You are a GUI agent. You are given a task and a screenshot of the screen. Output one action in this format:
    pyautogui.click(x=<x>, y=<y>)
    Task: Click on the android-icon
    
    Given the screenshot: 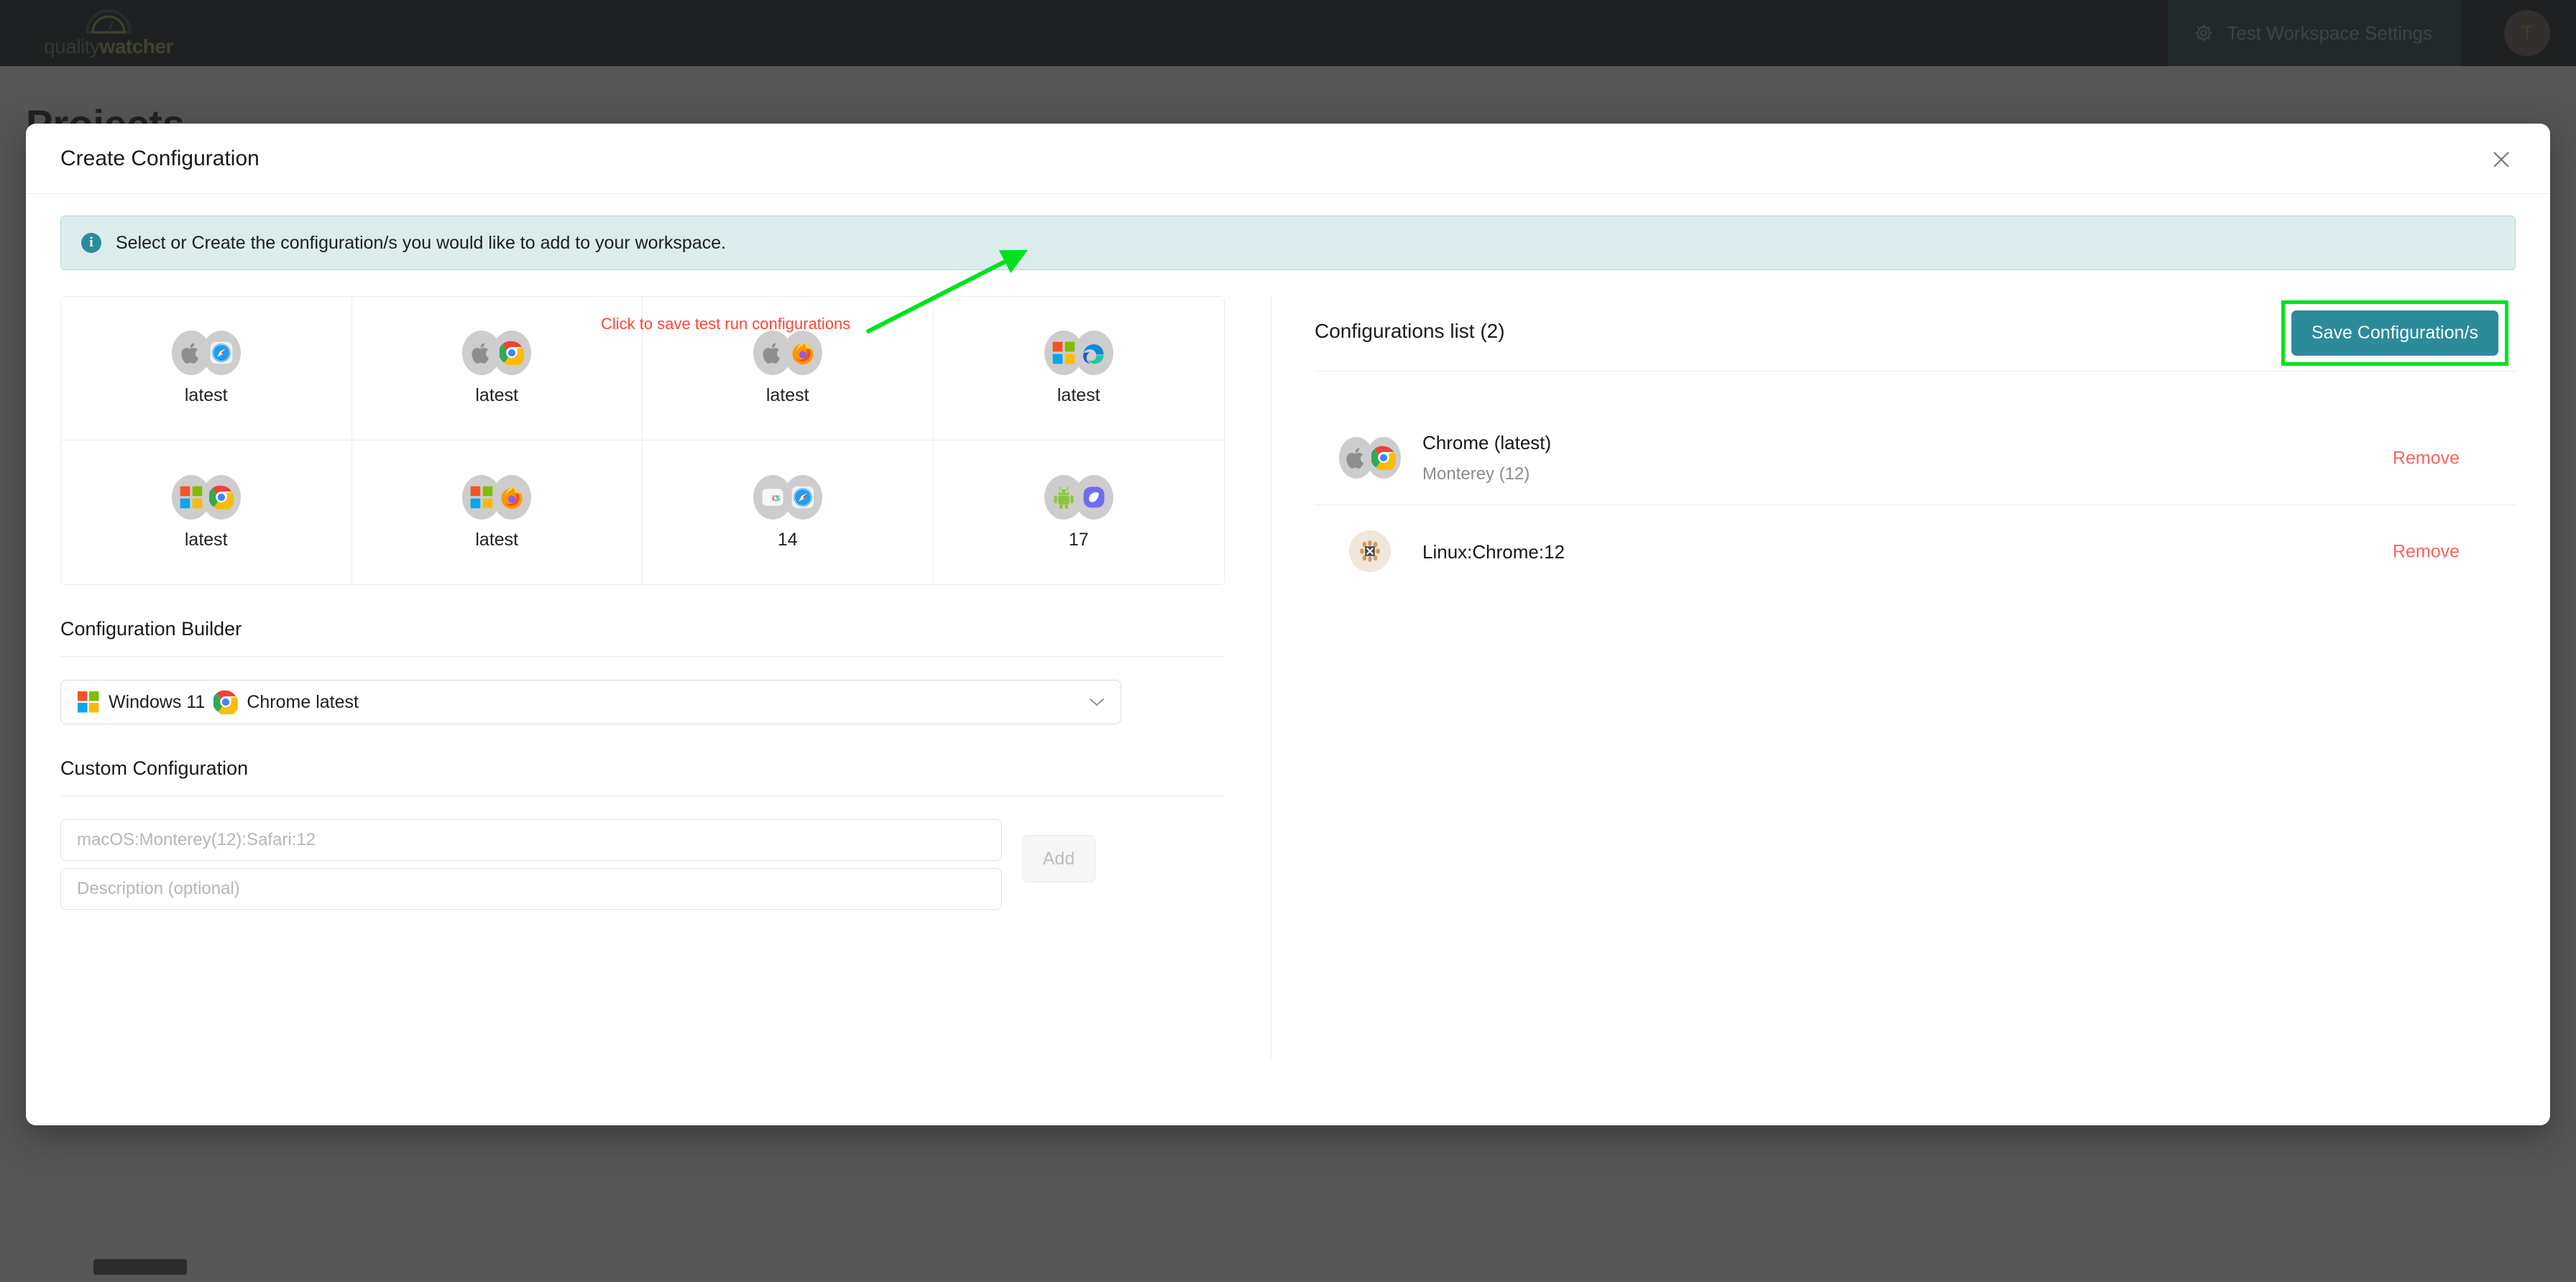 What is the action you would take?
    pyautogui.click(x=1064, y=497)
    